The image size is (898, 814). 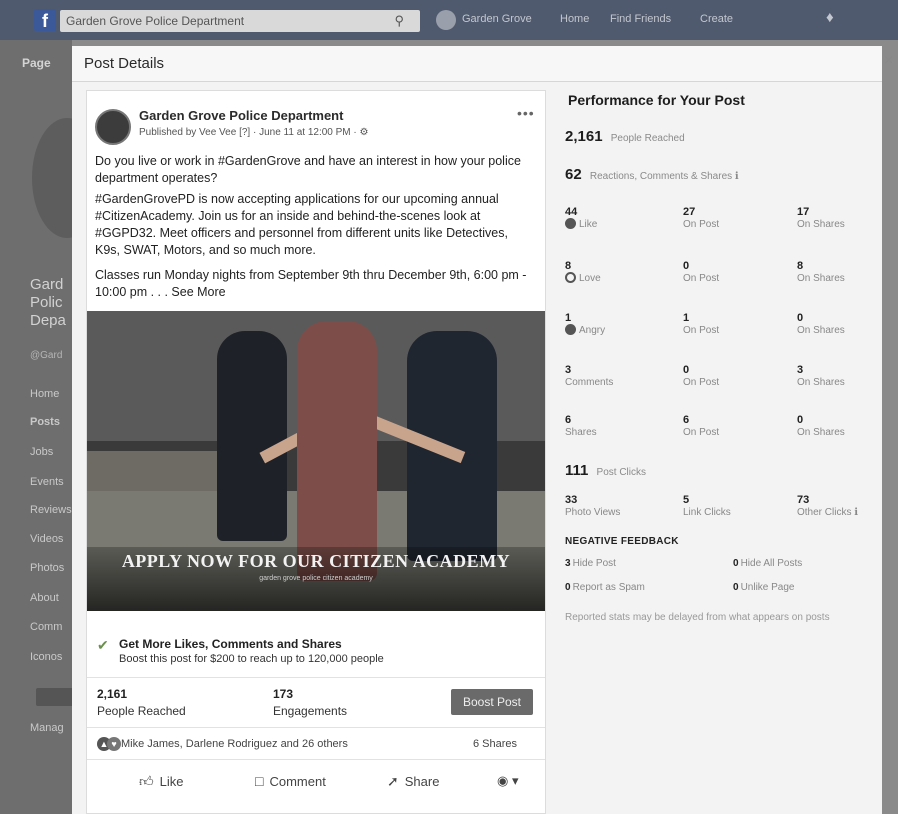 What do you see at coordinates (45, 20) in the screenshot?
I see `facebook-logo-icon: f` at bounding box center [45, 20].